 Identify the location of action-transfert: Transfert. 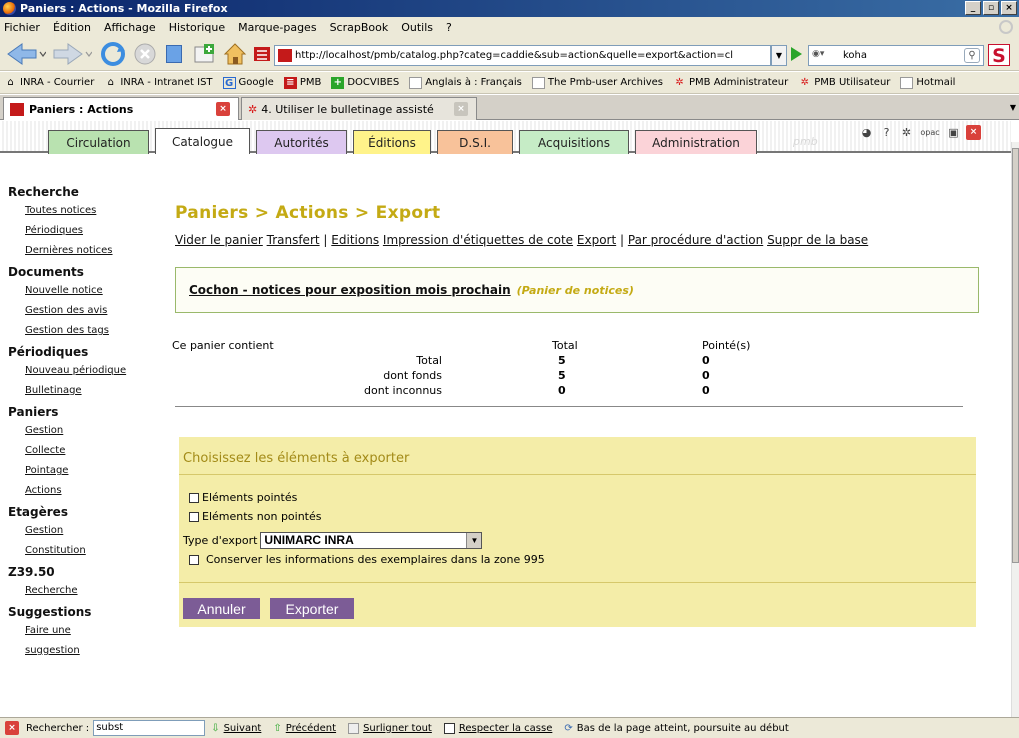
(293, 240).